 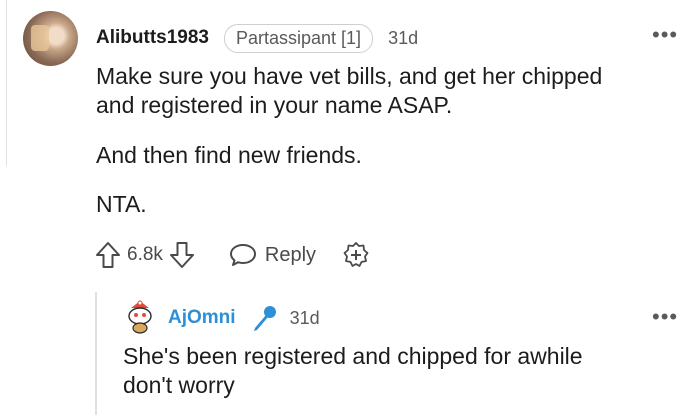 I want to click on reply-label: Reply, so click(x=290, y=254).